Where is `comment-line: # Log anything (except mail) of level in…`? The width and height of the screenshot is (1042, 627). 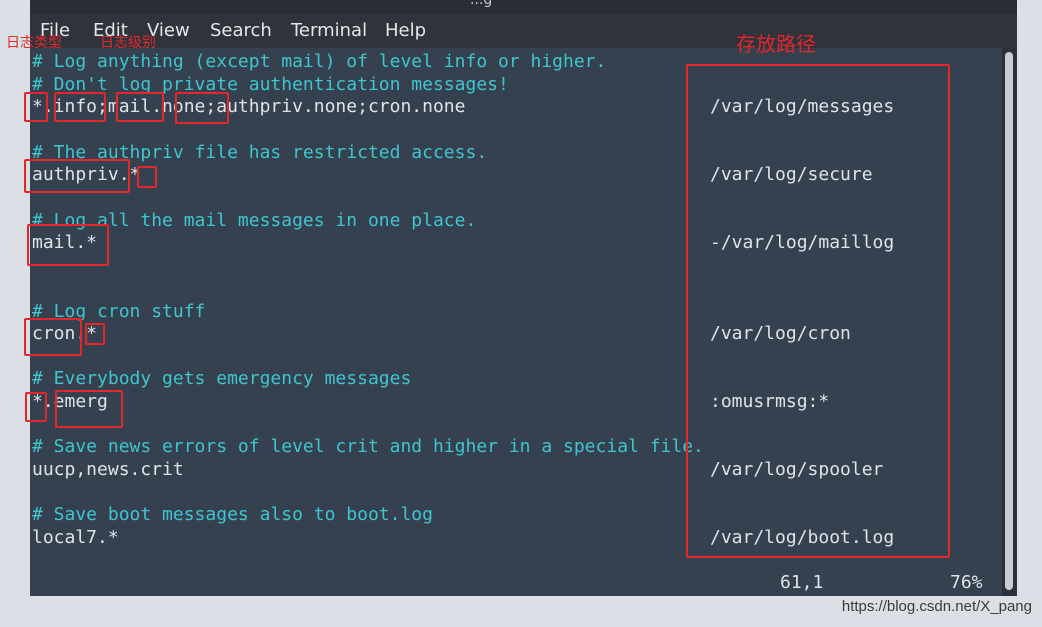 comment-line: # Log anything (except mail) of level in… is located at coordinates (319, 61).